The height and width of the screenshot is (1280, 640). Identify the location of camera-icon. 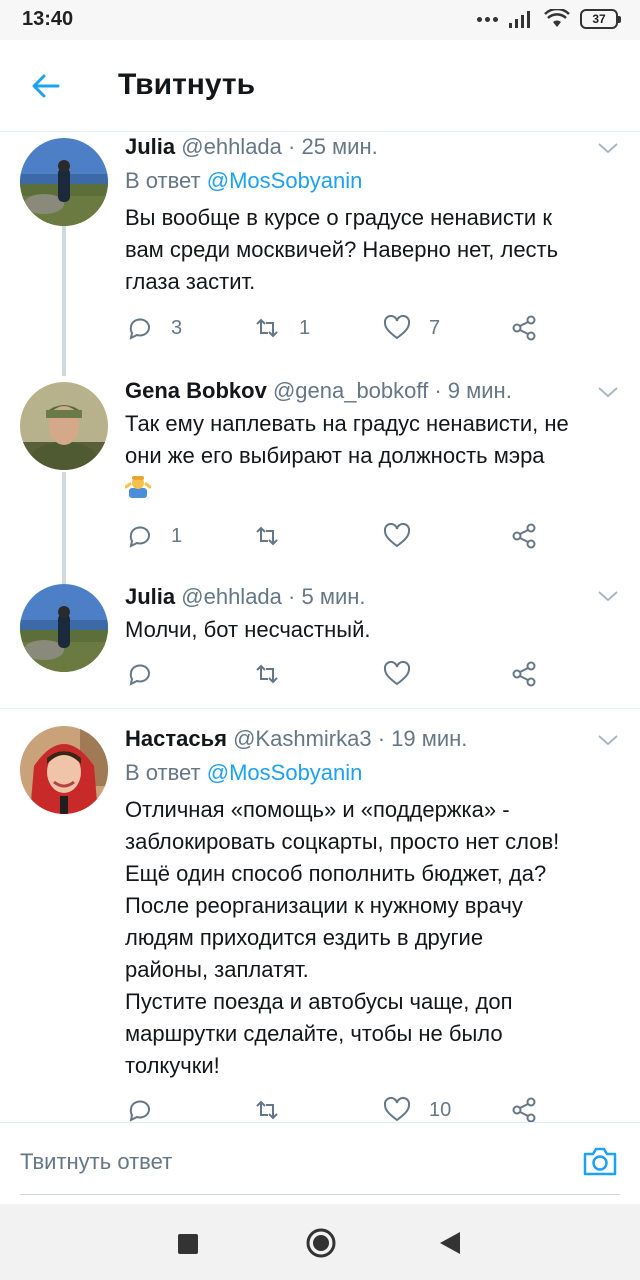
(600, 1161).